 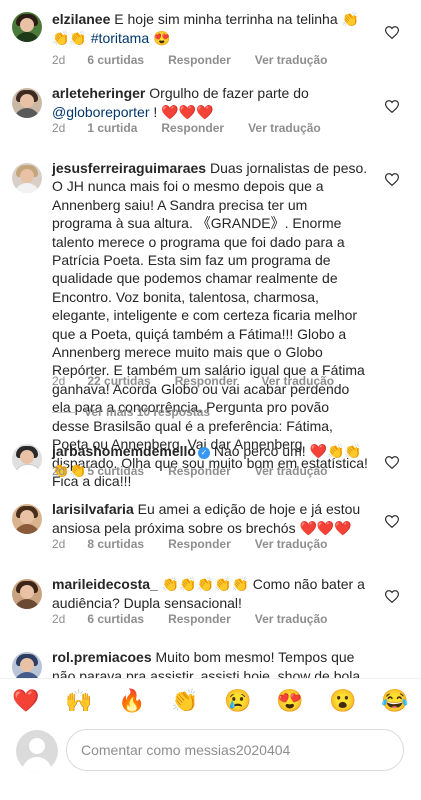 I want to click on comment-meta: 2d 5 curtidas Responder Ver tradução, so click(x=201, y=471).